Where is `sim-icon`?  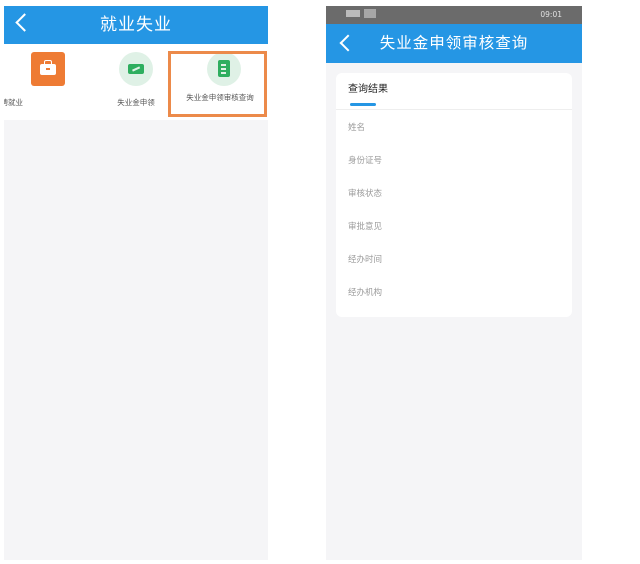
sim-icon is located at coordinates (353, 13).